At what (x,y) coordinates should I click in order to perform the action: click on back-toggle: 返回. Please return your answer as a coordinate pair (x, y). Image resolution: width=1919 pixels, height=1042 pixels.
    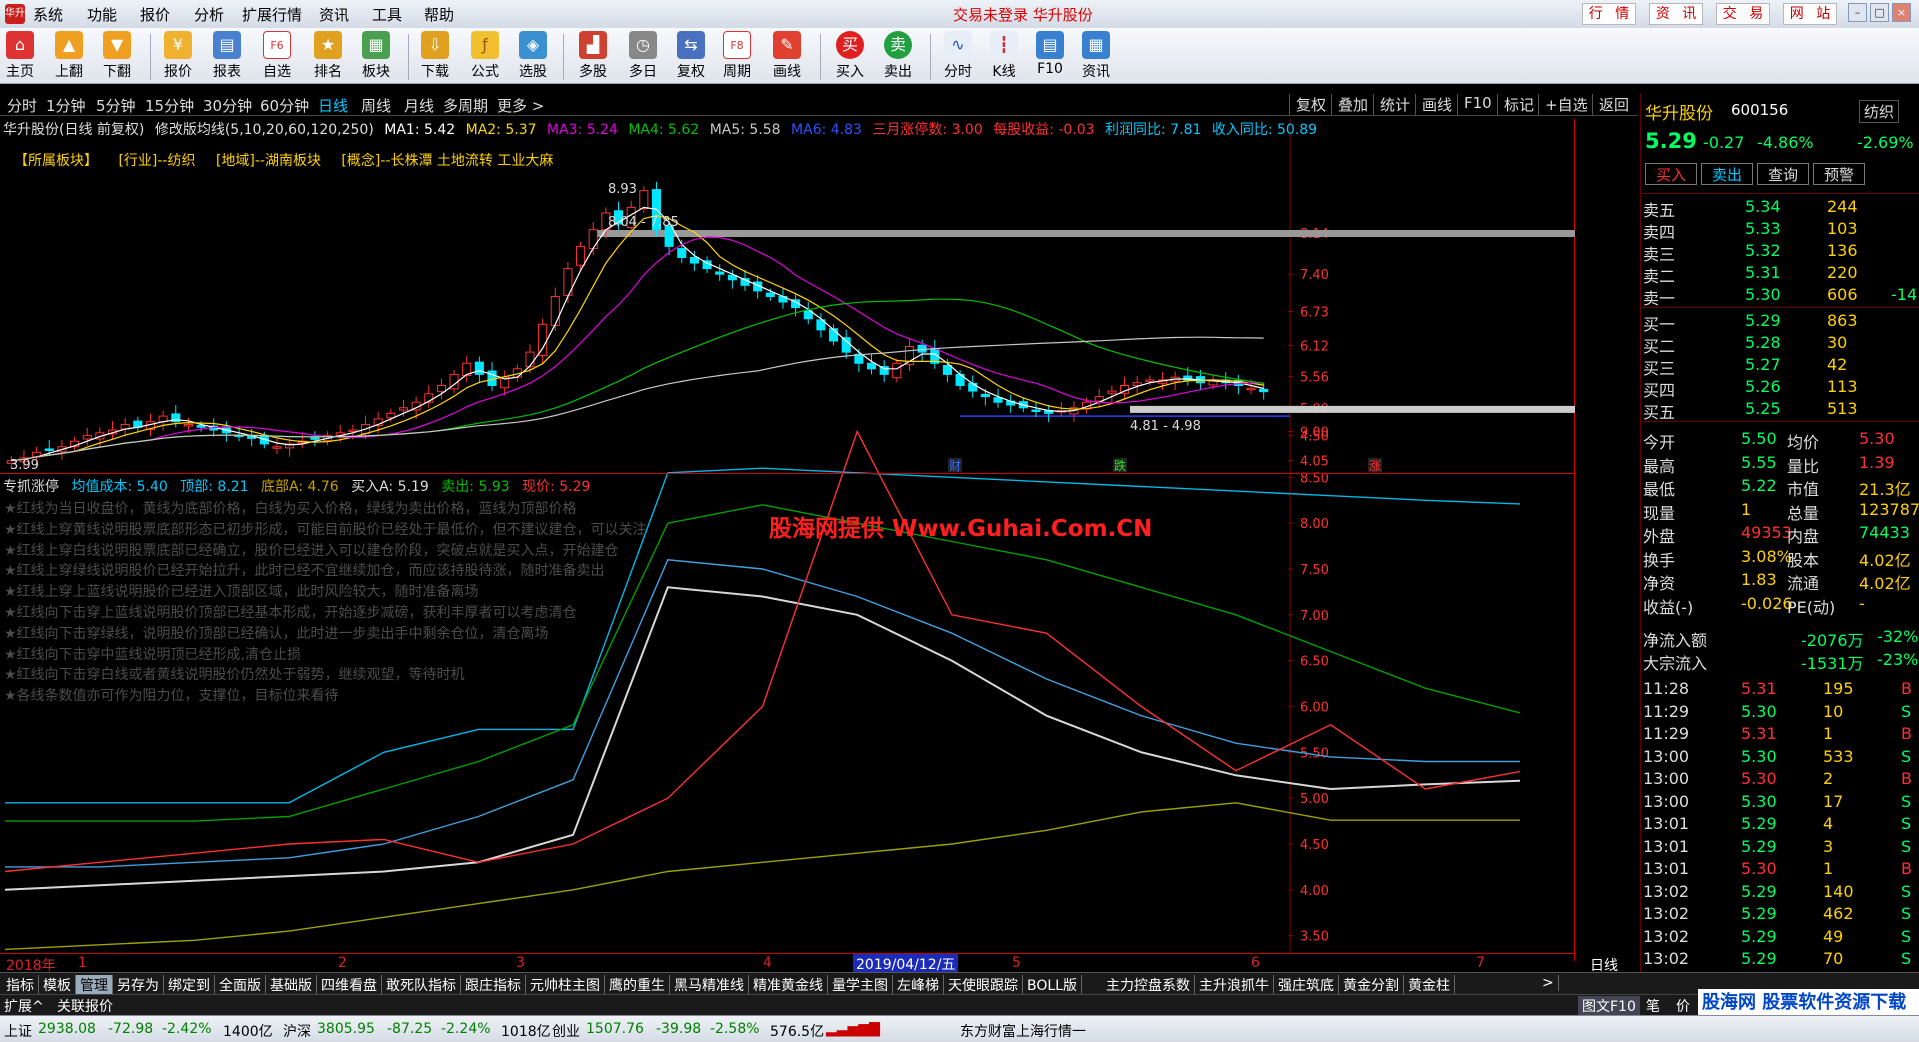
    Looking at the image, I should click on (1613, 104).